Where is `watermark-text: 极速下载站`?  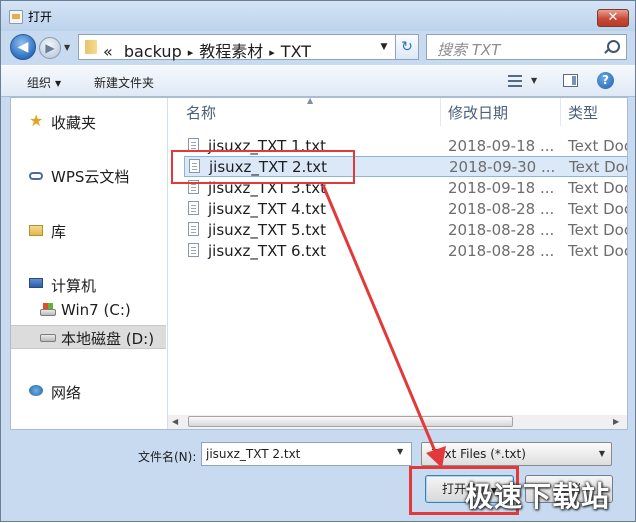
watermark-text: 极速下载站 is located at coordinates (538, 496).